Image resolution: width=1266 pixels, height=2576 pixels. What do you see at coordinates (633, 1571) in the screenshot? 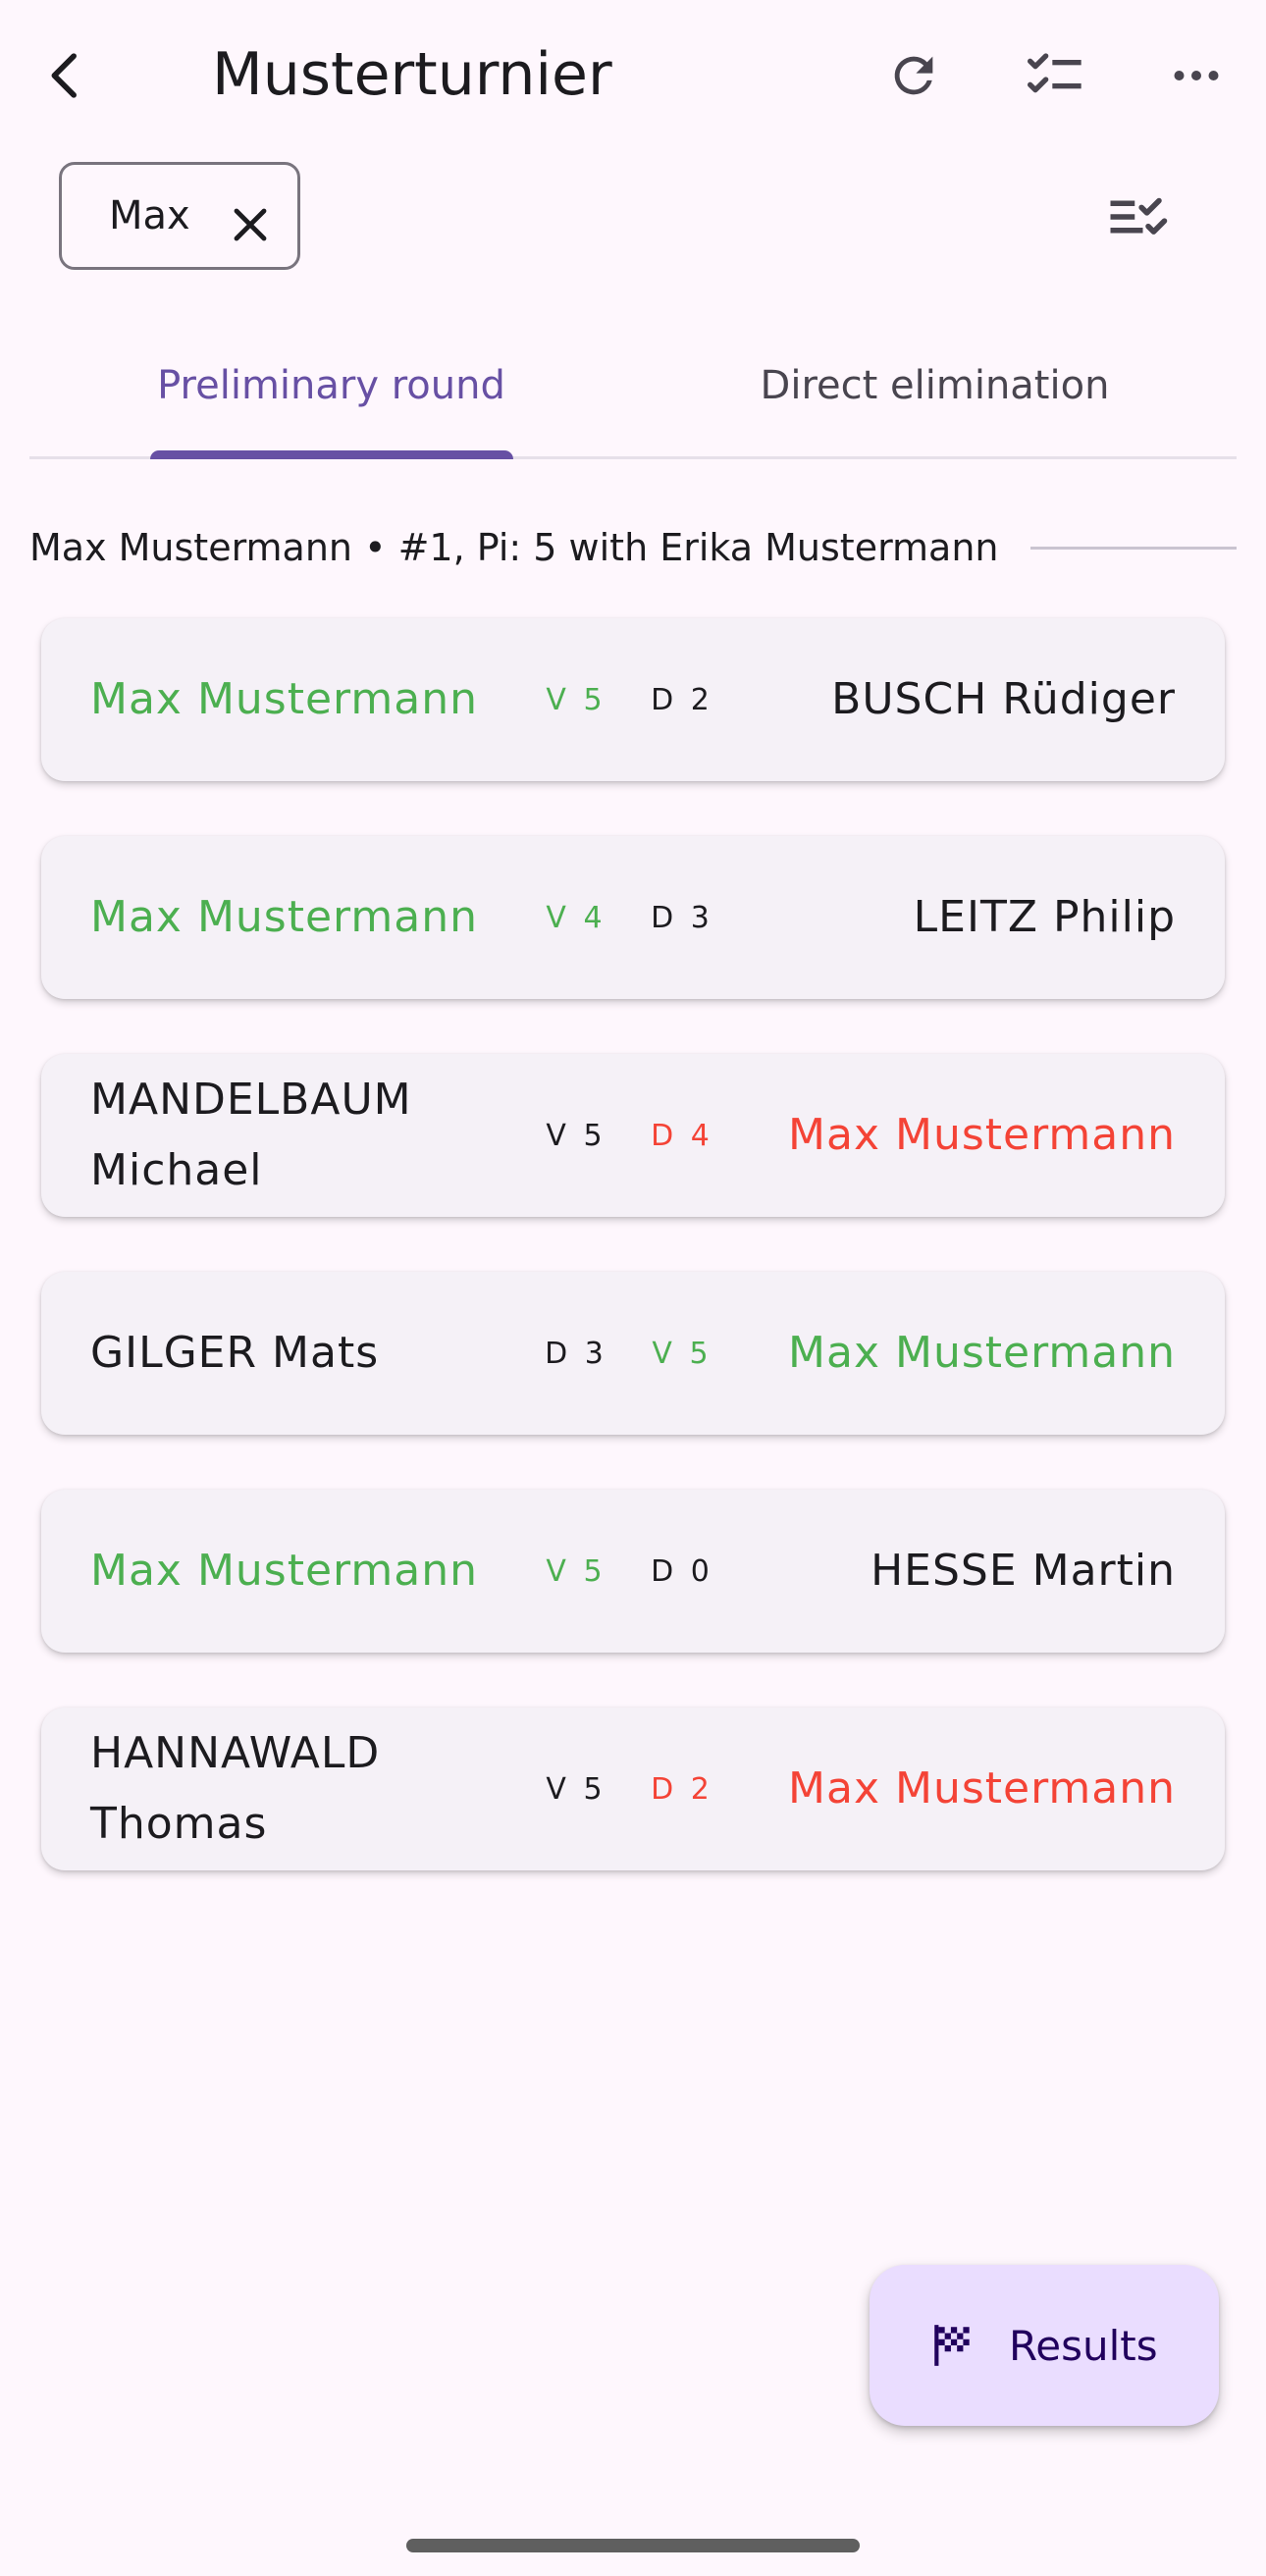
I see `bout-card: Max Mustermann V 5 D 0 HESSE Martin` at bounding box center [633, 1571].